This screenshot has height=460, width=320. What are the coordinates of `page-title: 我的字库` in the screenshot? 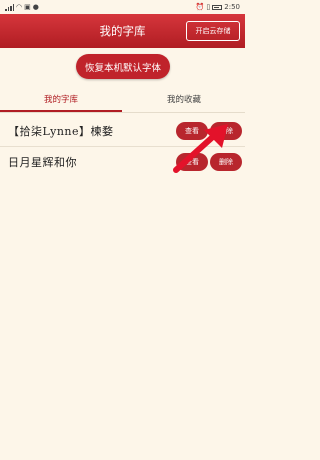 It's located at (122, 31).